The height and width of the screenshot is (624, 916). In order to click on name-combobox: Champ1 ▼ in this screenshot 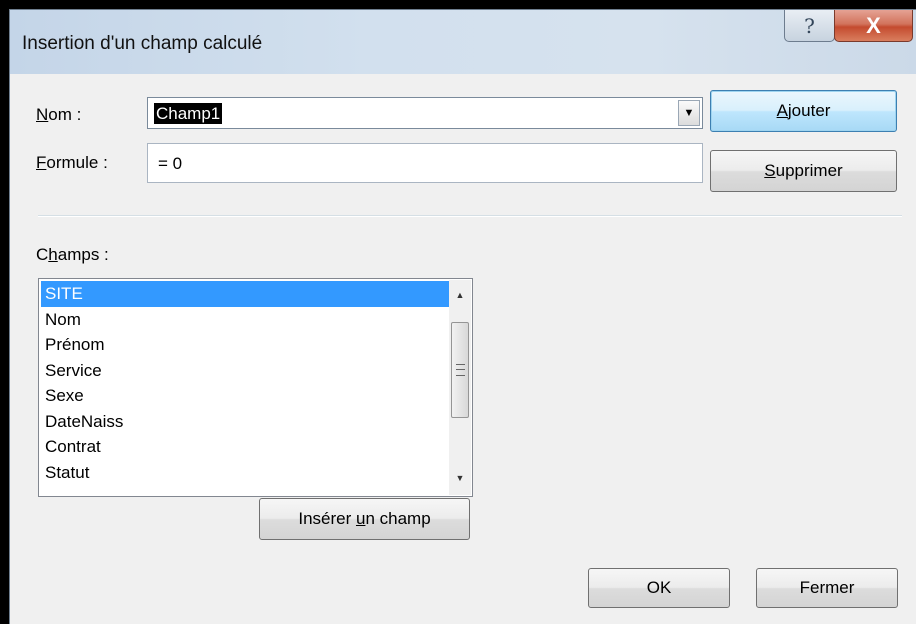, I will do `click(425, 113)`.